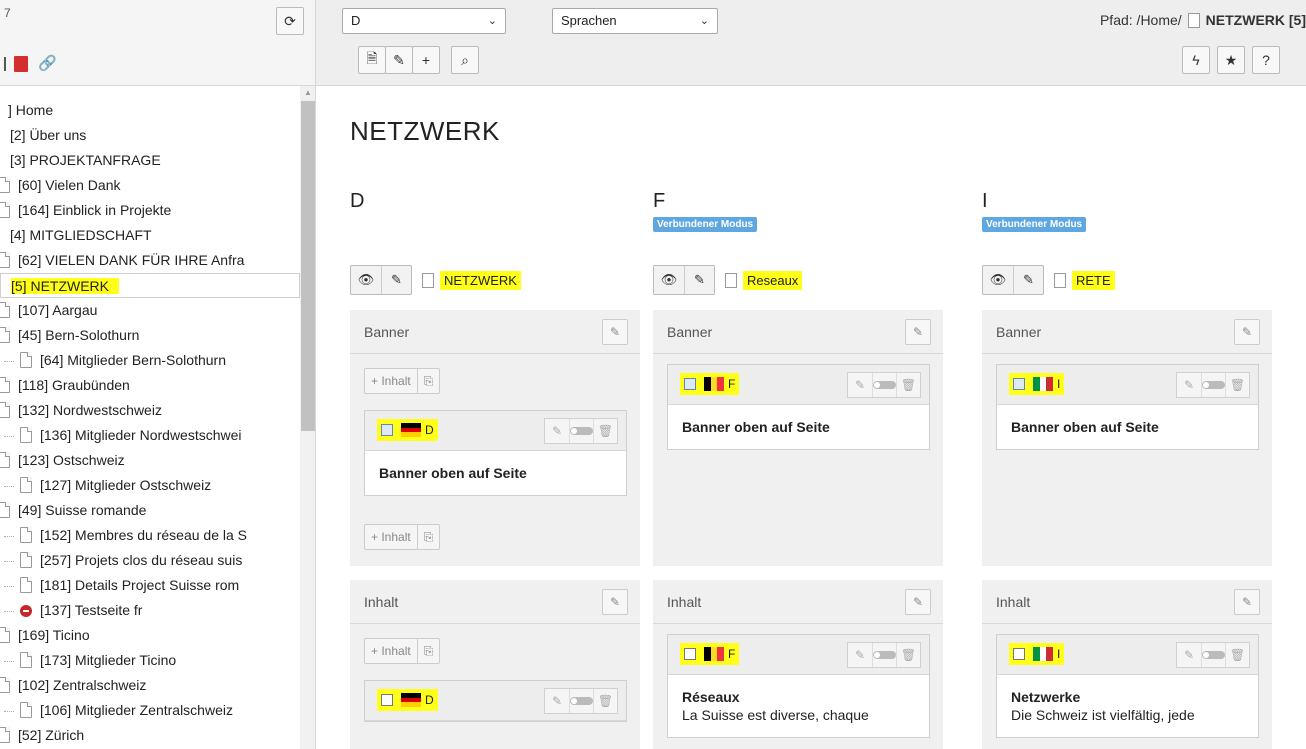 The height and width of the screenshot is (749, 1306). Describe the element at coordinates (372, 60) in the screenshot. I see `view-page-button: 🗎` at that location.